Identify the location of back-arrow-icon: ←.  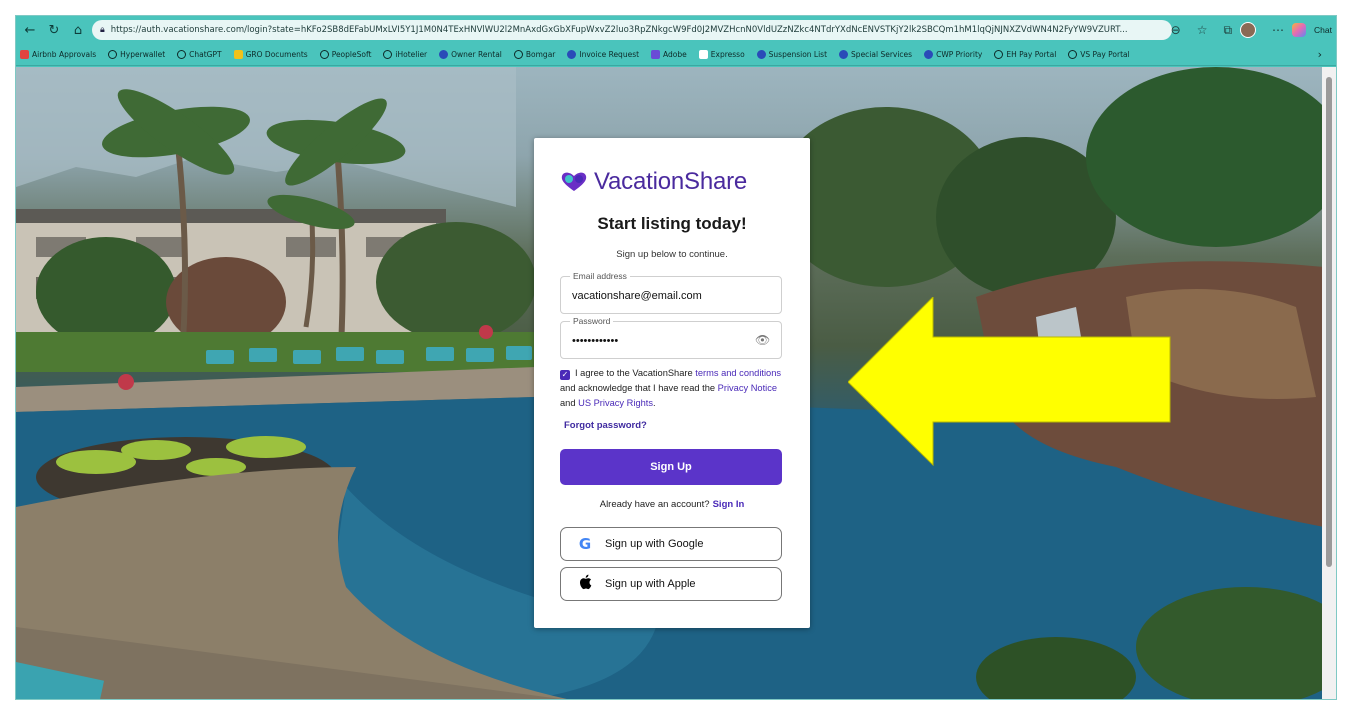
(30, 30).